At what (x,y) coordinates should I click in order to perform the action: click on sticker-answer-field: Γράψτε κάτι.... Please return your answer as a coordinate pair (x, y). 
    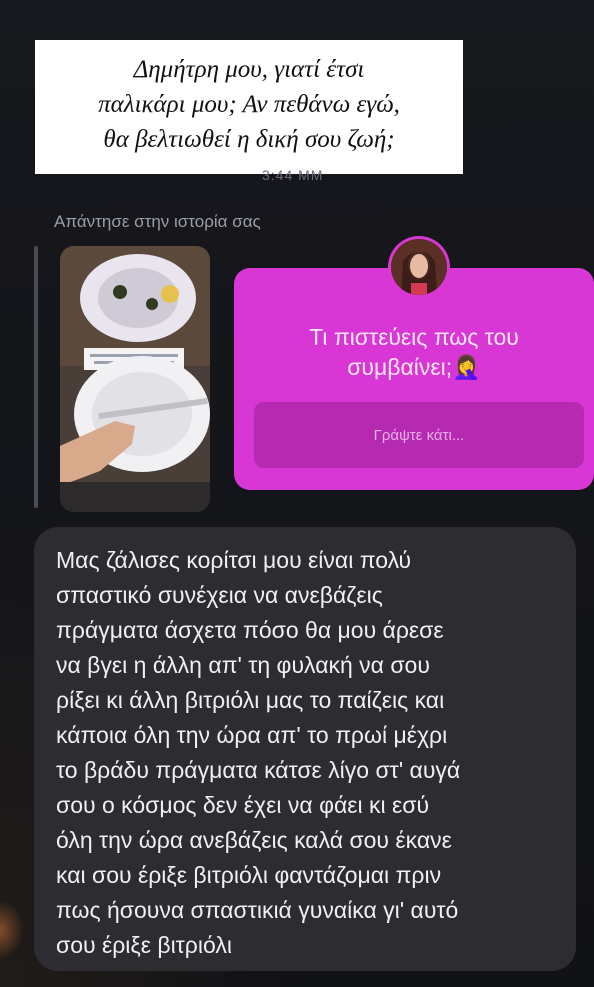
    Looking at the image, I should click on (419, 435).